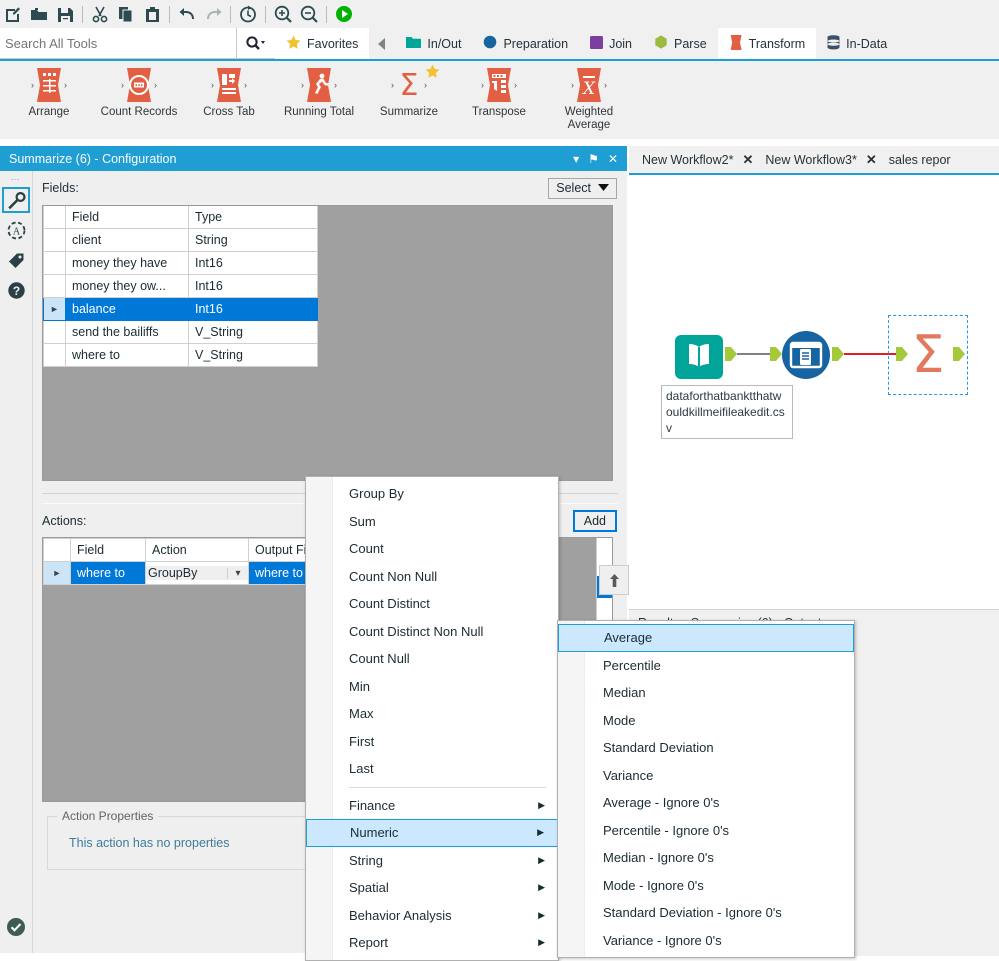  Describe the element at coordinates (382, 43) in the screenshot. I see `scroll-categories-left-button` at that location.